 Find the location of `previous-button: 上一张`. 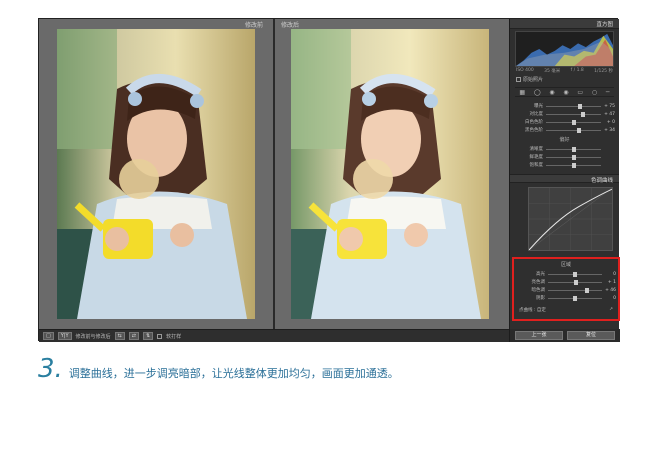

previous-button: 上一张 is located at coordinates (539, 335).